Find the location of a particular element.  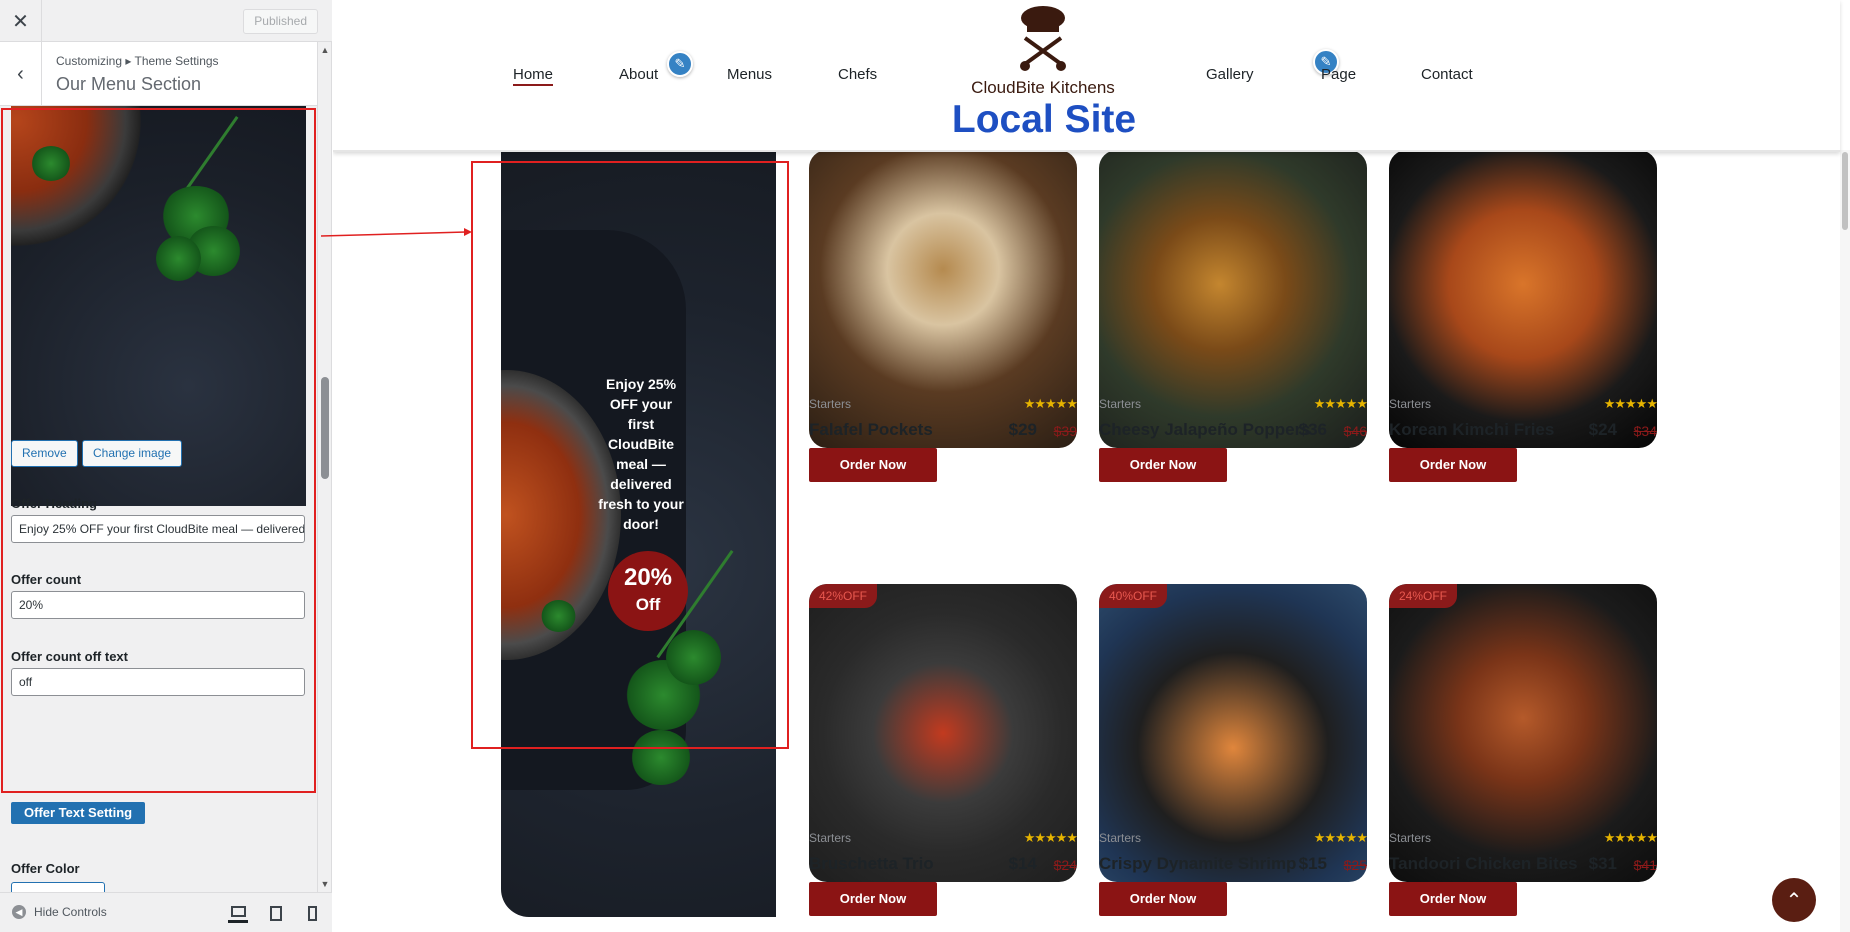

nav-chefs: Chefs is located at coordinates (857, 74).